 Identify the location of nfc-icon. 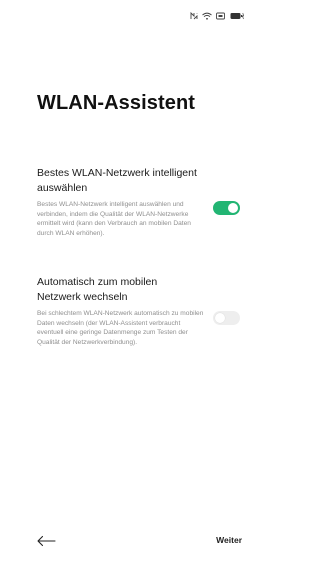
(194, 16).